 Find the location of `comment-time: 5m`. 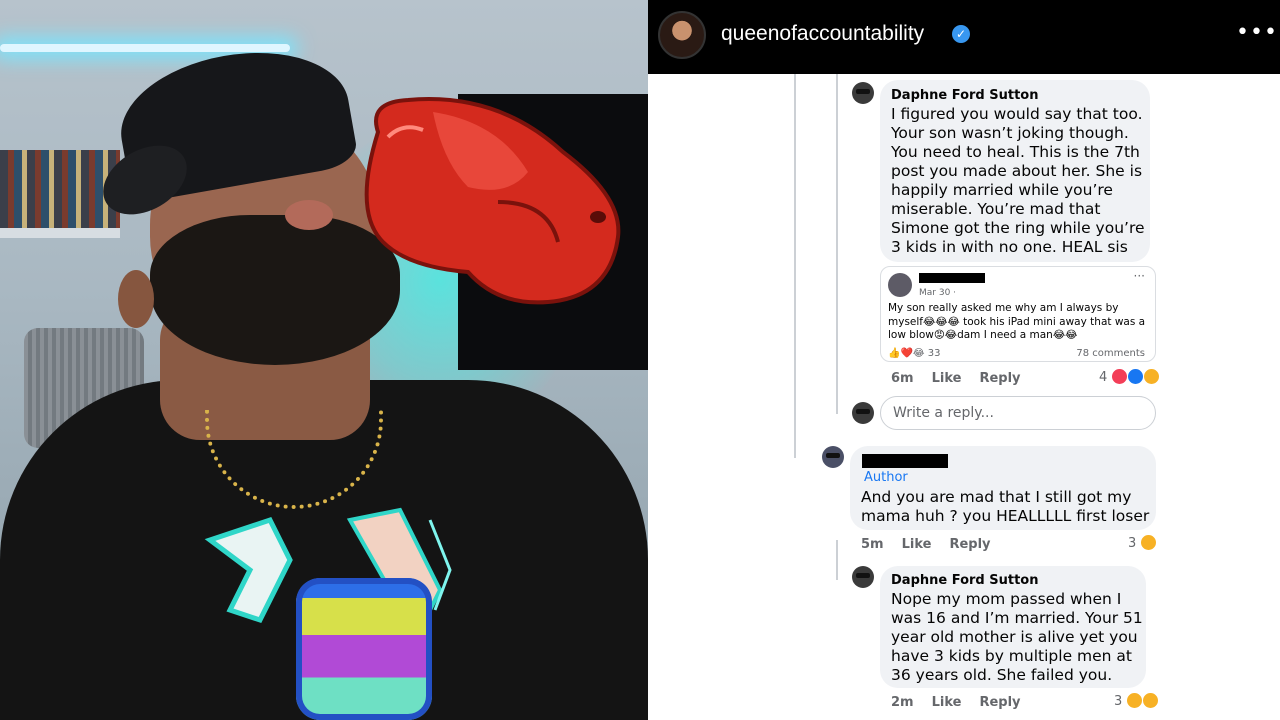

comment-time: 5m is located at coordinates (872, 544).